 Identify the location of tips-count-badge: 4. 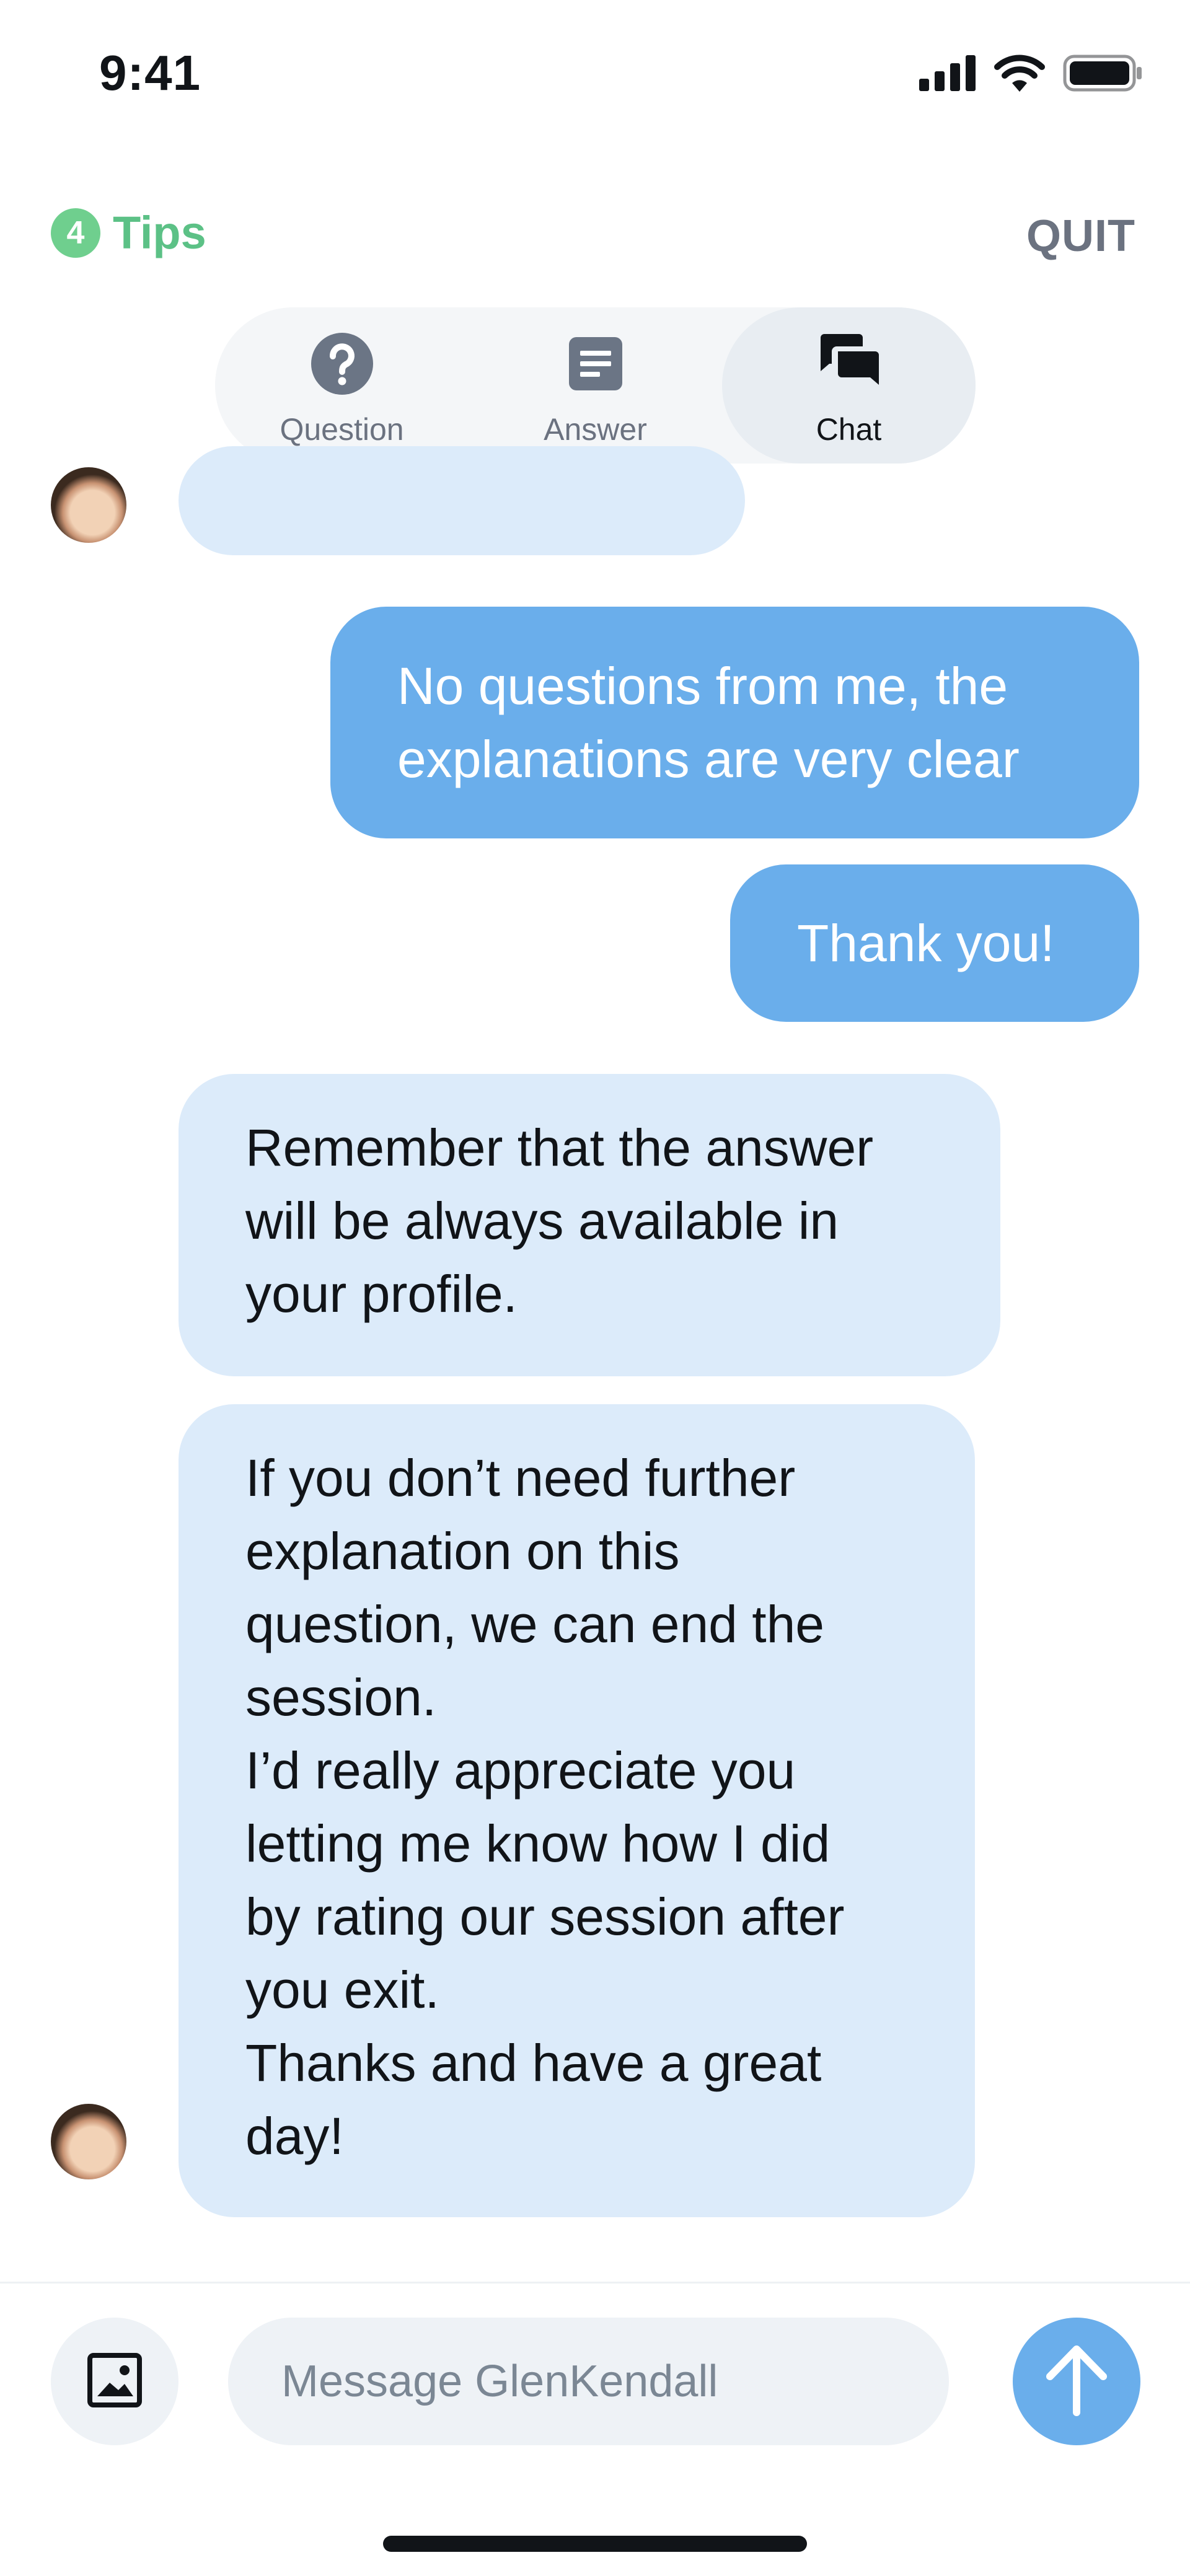
(75, 233).